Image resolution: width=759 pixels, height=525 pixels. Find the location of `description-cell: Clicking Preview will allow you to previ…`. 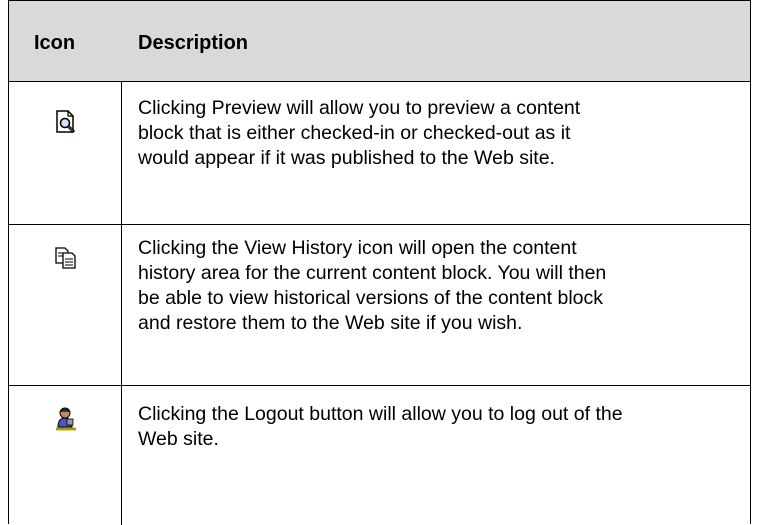

description-cell: Clicking Preview will allow you to previ… is located at coordinates (438, 133).